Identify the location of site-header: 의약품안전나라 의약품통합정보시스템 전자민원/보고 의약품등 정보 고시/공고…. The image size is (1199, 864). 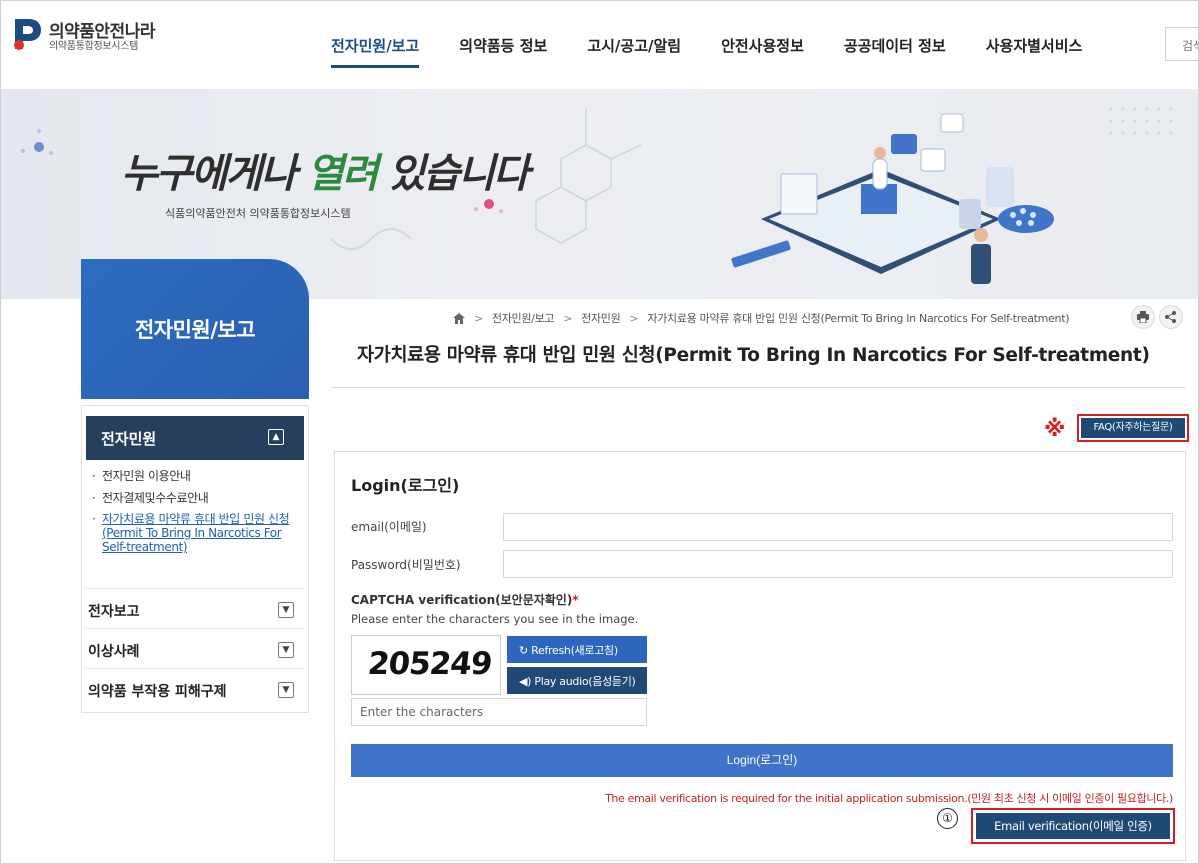
(599, 45).